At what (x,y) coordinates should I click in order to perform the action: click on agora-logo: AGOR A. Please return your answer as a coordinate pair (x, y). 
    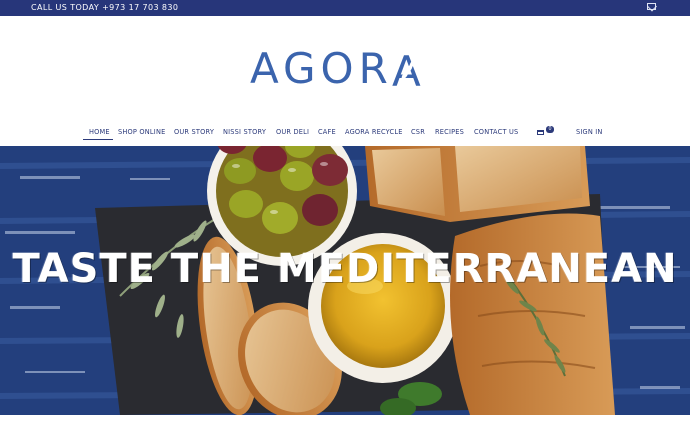
    Looking at the image, I should click on (340, 70).